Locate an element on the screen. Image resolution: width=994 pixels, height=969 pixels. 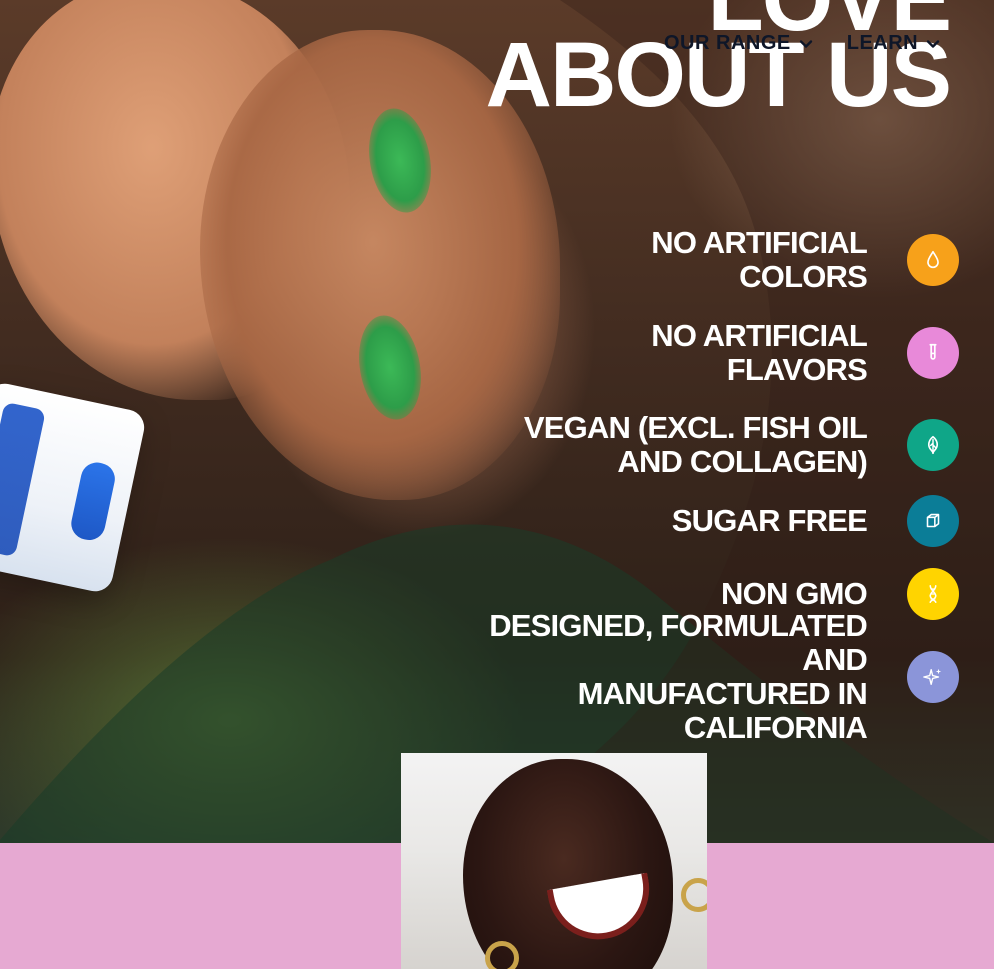
nav-learn: LEARN is located at coordinates (893, 43).